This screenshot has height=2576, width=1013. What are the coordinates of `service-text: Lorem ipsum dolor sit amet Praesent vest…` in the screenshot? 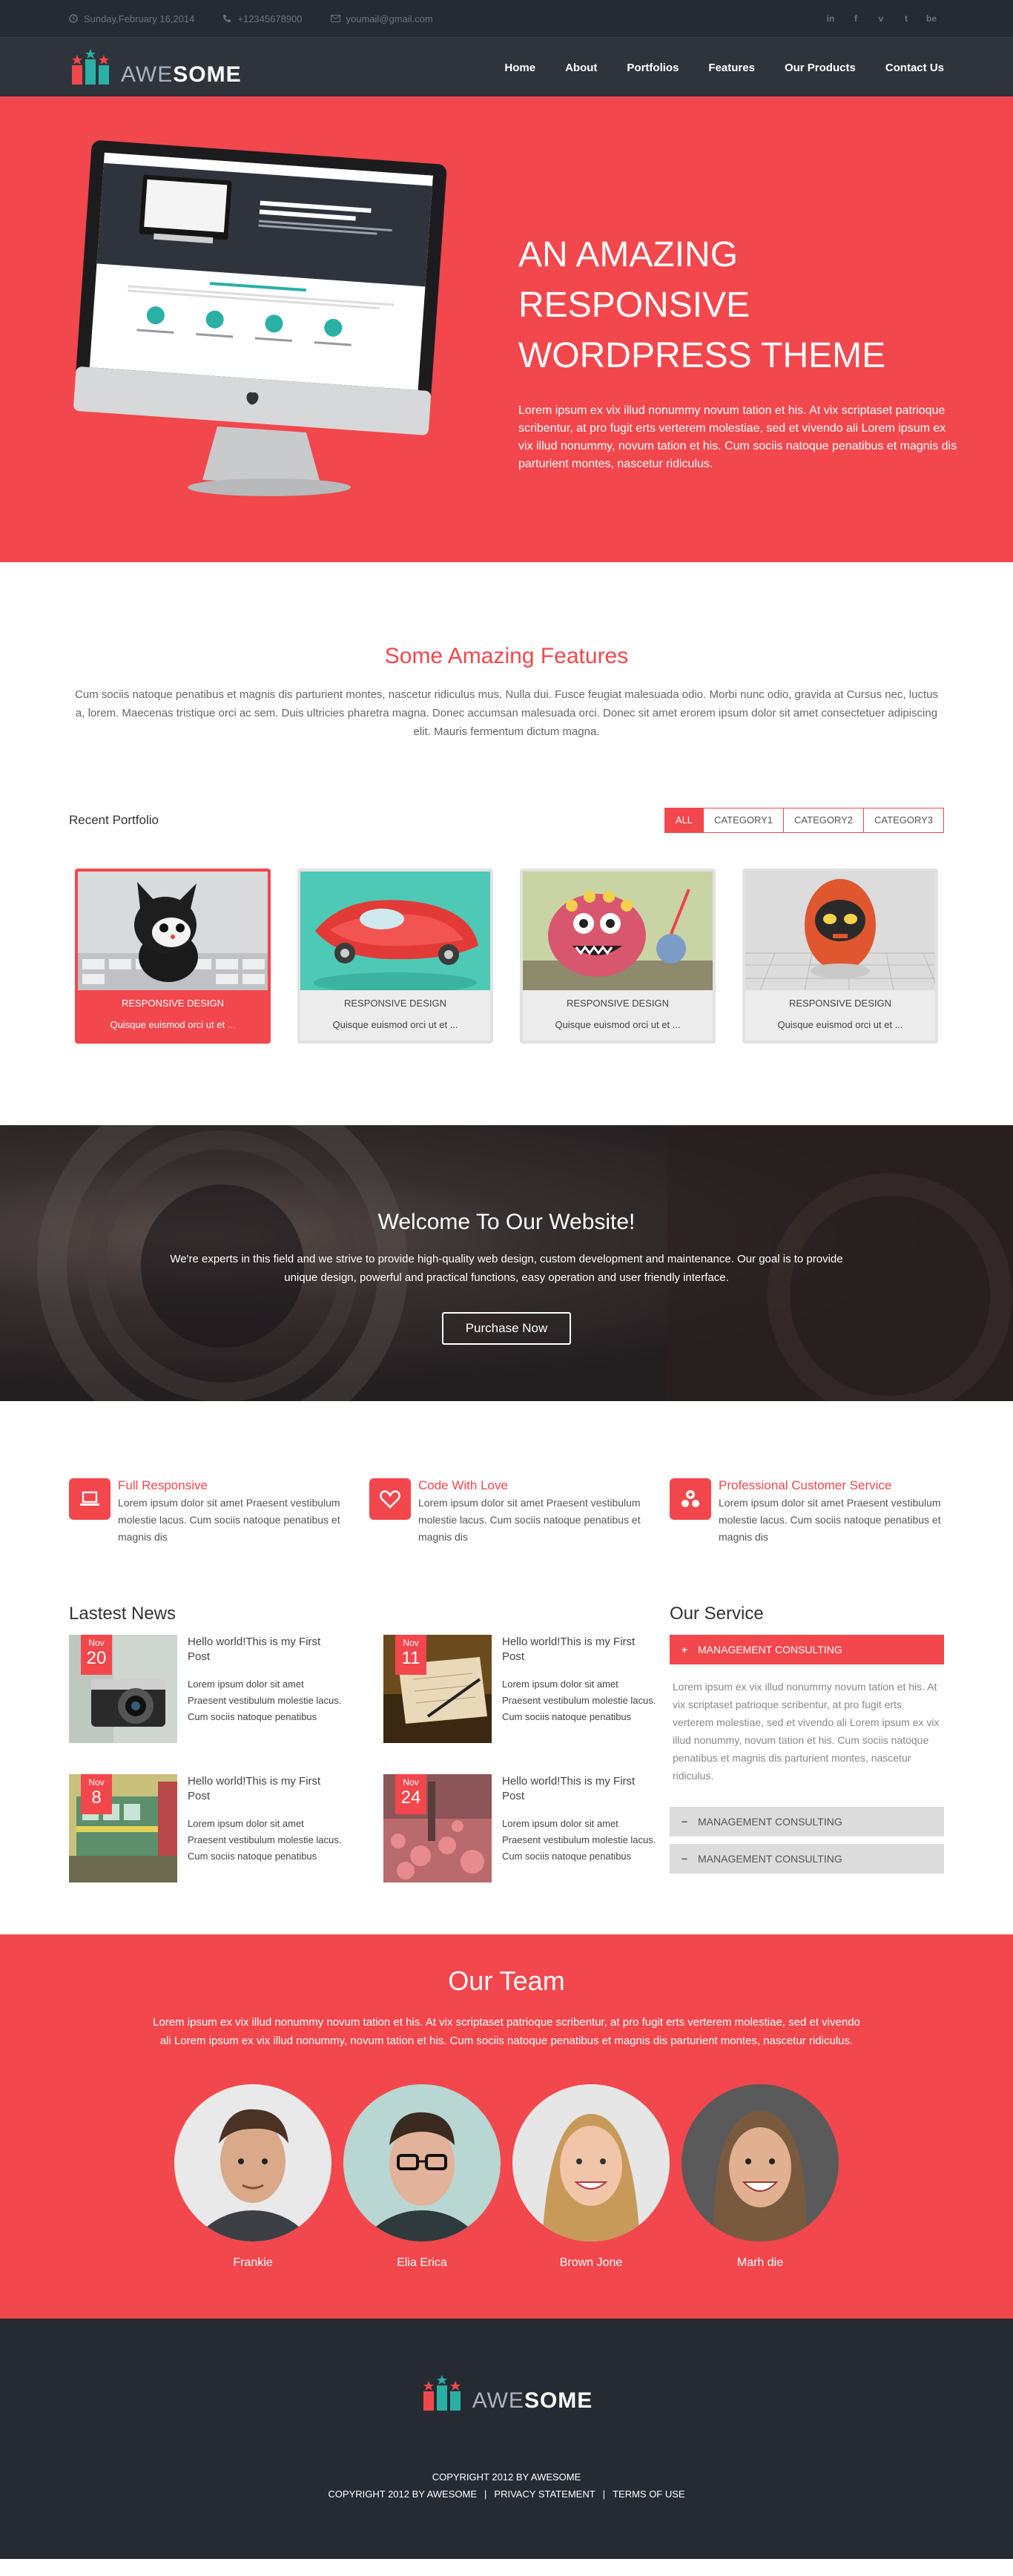 It's located at (229, 1520).